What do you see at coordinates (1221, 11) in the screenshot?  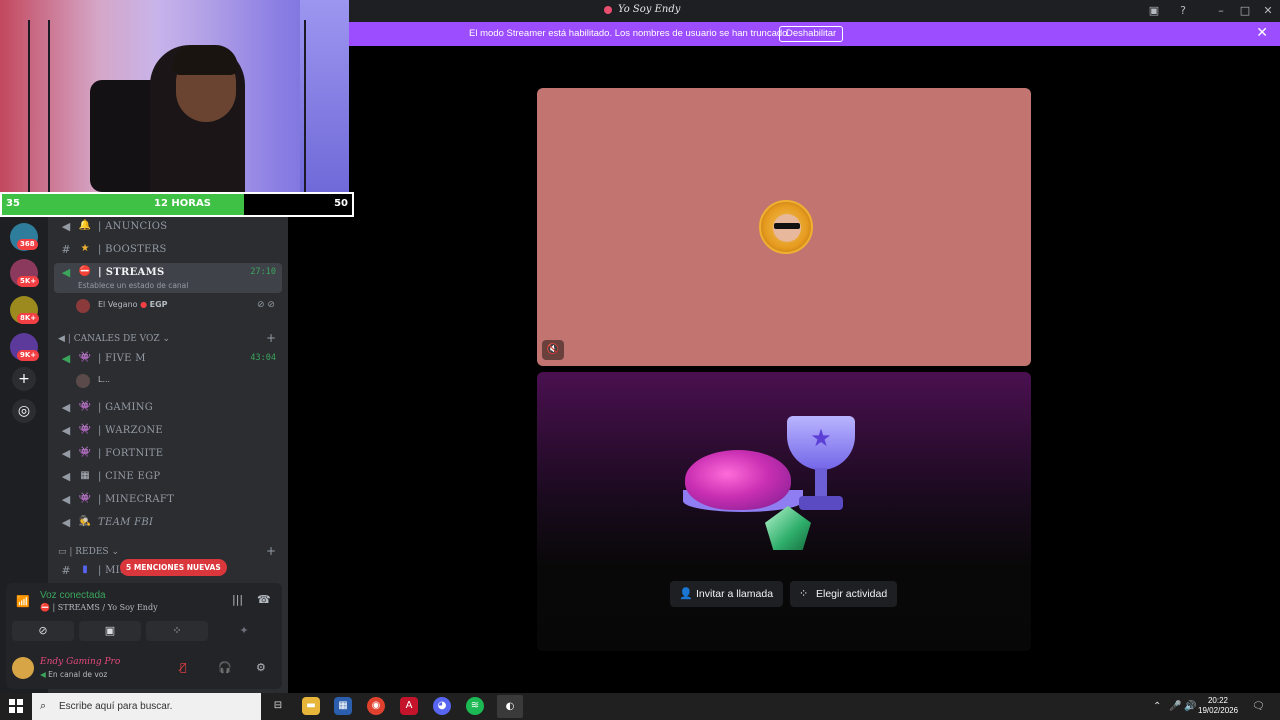 I see `minimize-button: –` at bounding box center [1221, 11].